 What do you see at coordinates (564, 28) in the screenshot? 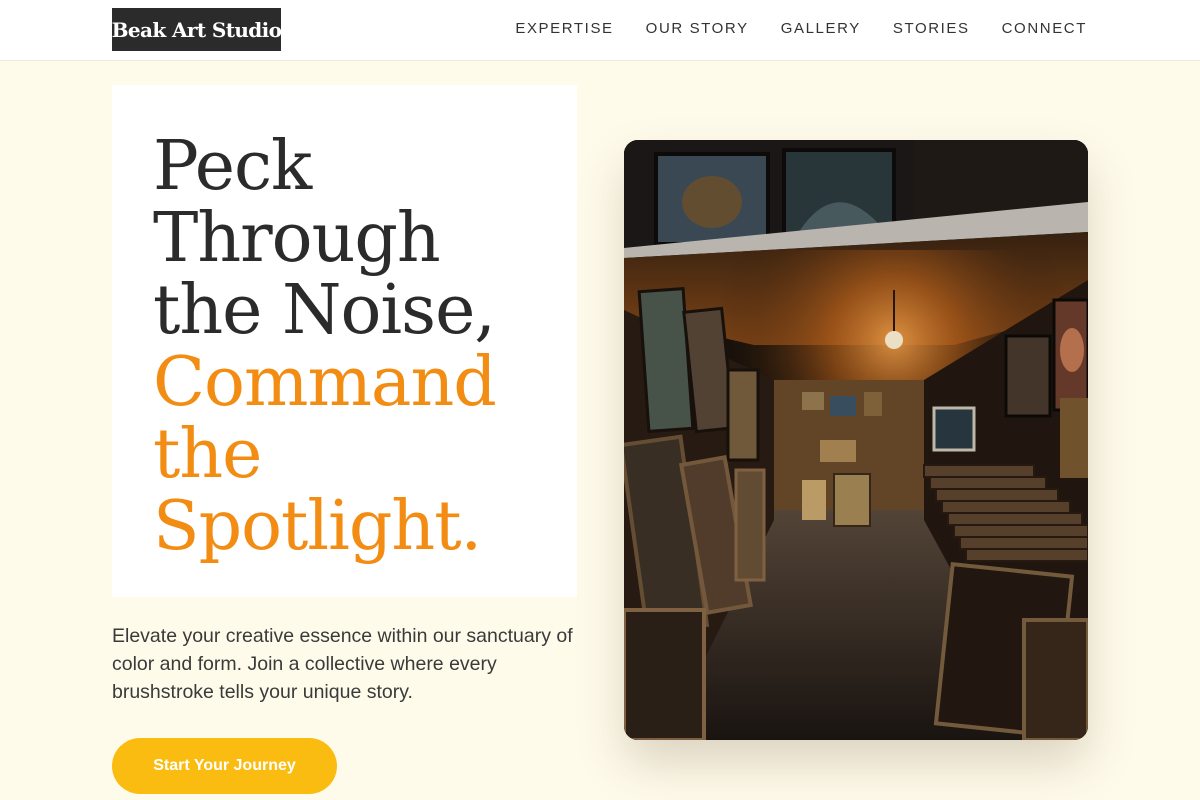
I see `nav-link-expertise: EXPERTISE` at bounding box center [564, 28].